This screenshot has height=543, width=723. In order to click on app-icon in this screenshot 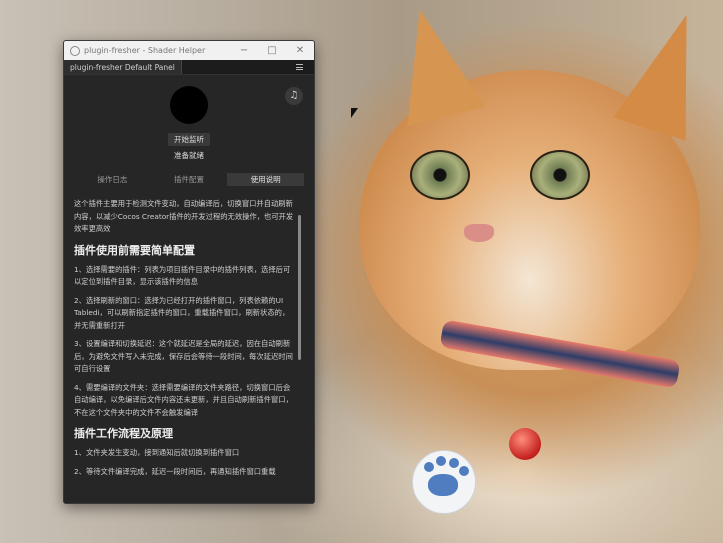, I will do `click(75, 50)`.